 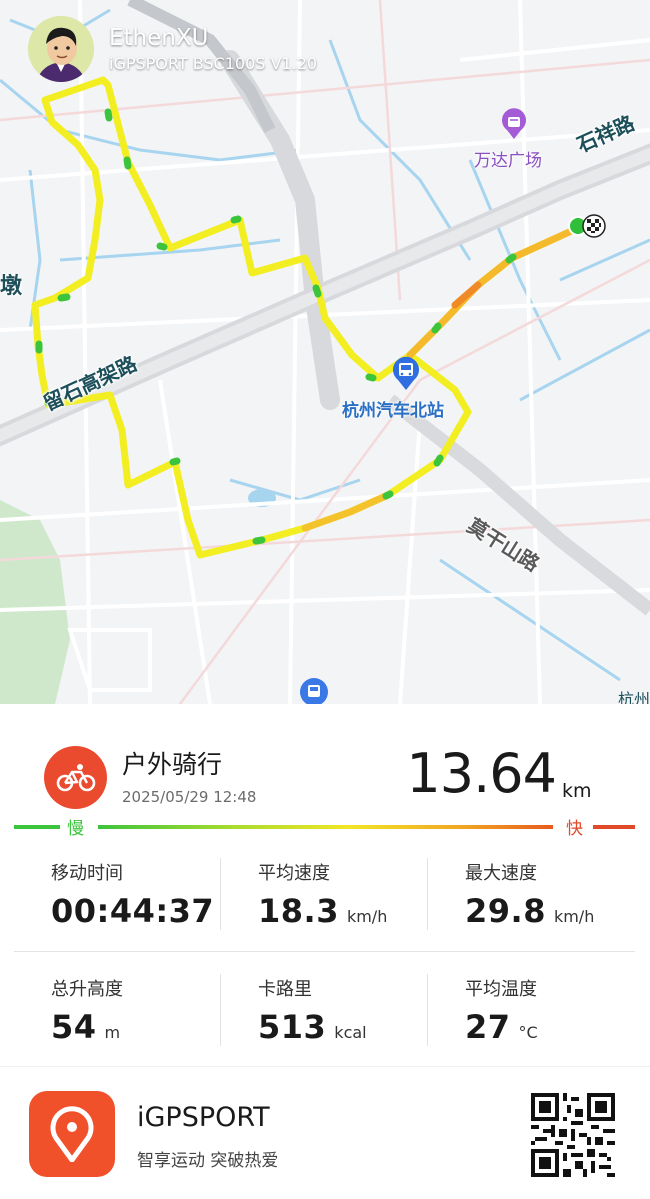 I want to click on speed-legend: 慢 快, so click(x=325, y=828).